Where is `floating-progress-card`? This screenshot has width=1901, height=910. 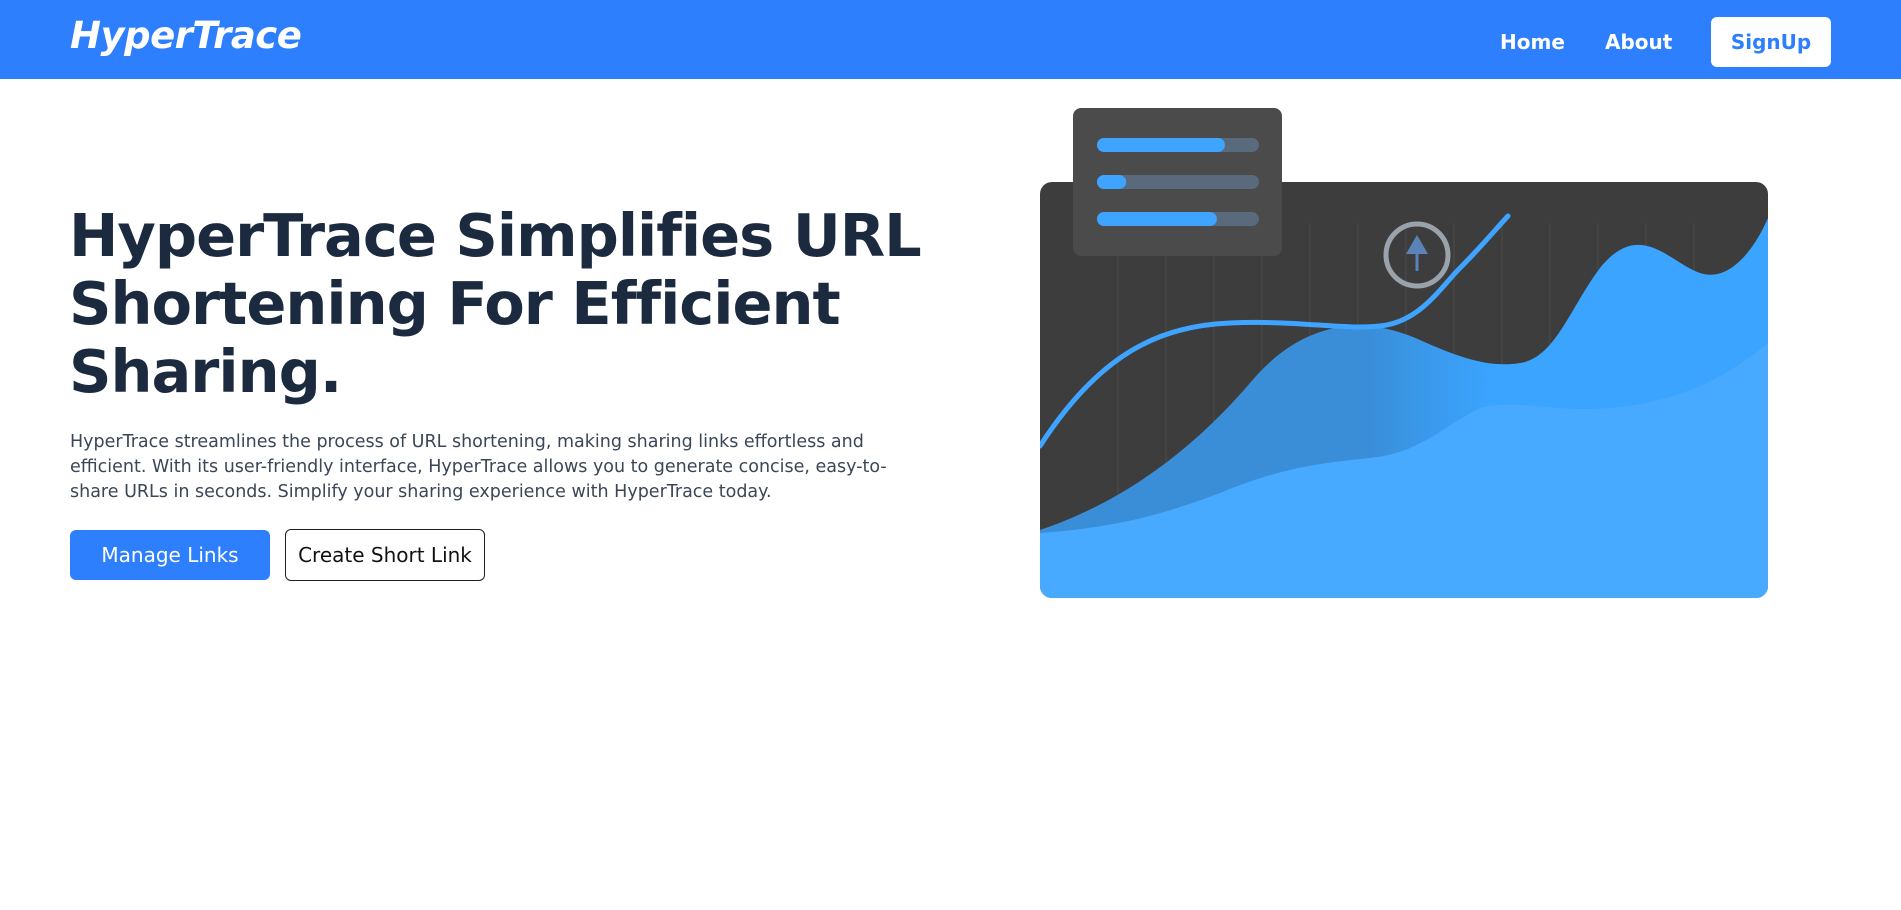 floating-progress-card is located at coordinates (1177, 182).